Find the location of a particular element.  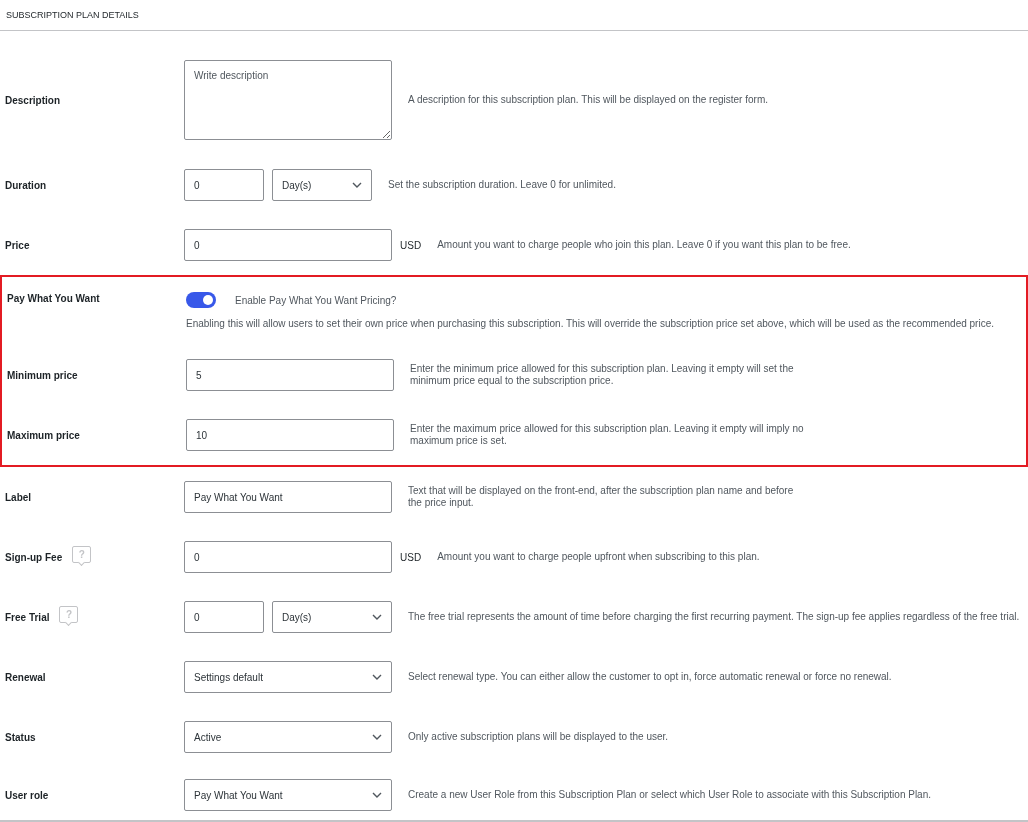

select-dropdown: Settings default is located at coordinates (288, 677).